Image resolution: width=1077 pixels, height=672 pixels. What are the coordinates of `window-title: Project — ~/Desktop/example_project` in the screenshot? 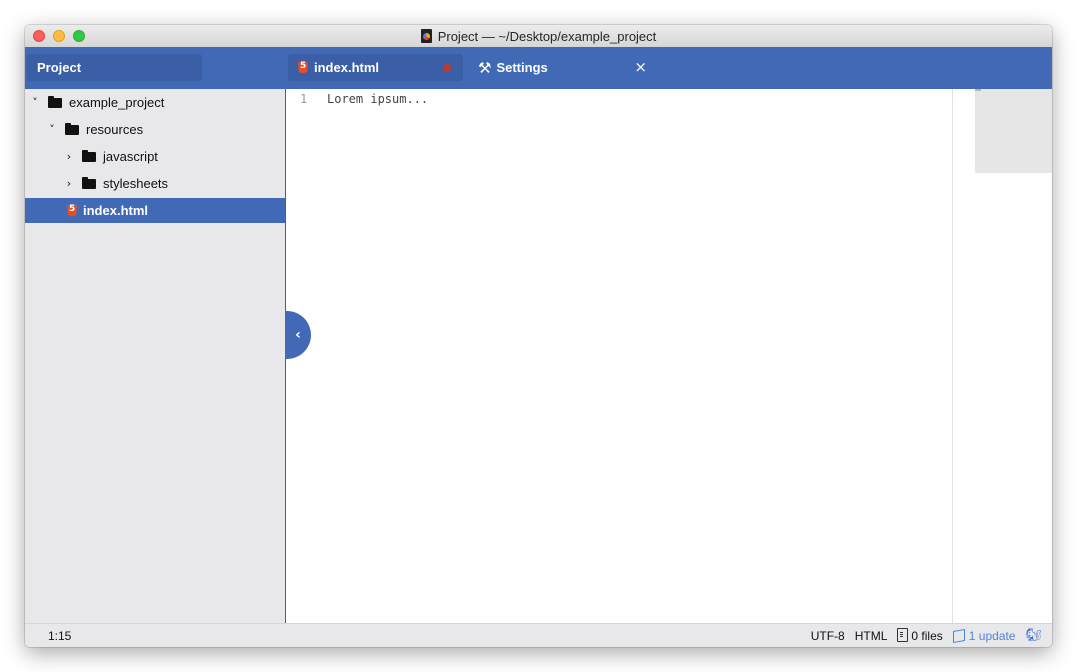 It's located at (538, 36).